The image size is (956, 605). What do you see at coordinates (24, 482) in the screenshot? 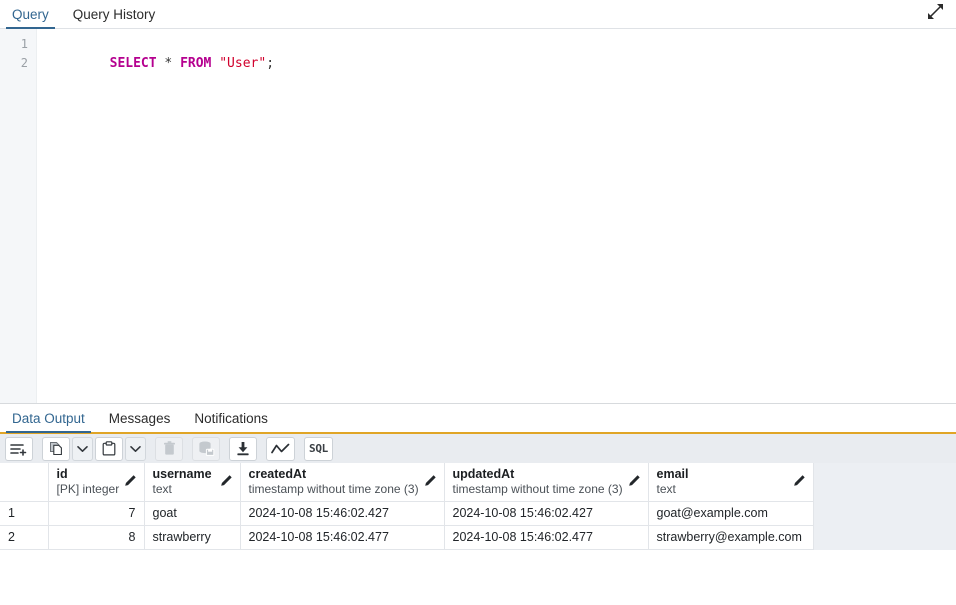
I see `row-number-header` at bounding box center [24, 482].